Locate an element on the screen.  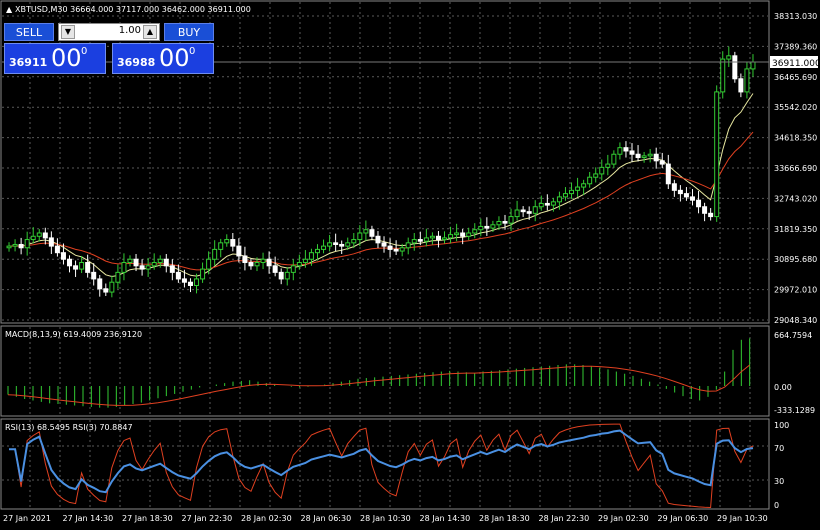
buy-button: BUY is located at coordinates (189, 32).